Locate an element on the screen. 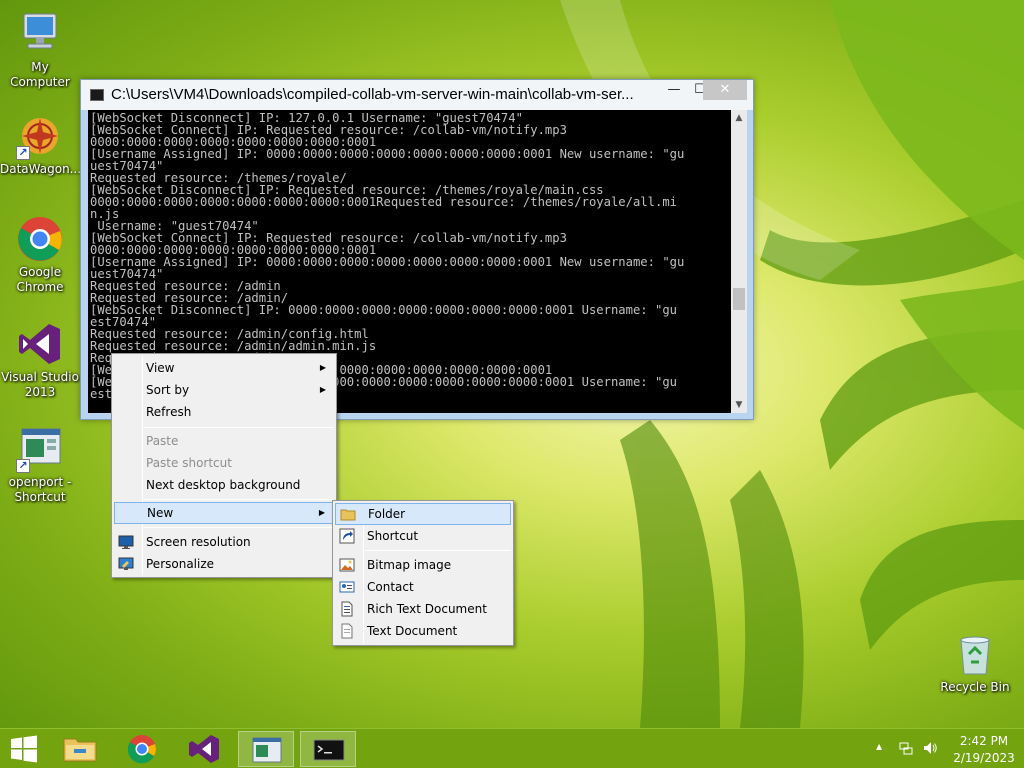 This screenshot has height=768, width=1024. desktop-icon-my-computer: My Computer is located at coordinates (40, 50).